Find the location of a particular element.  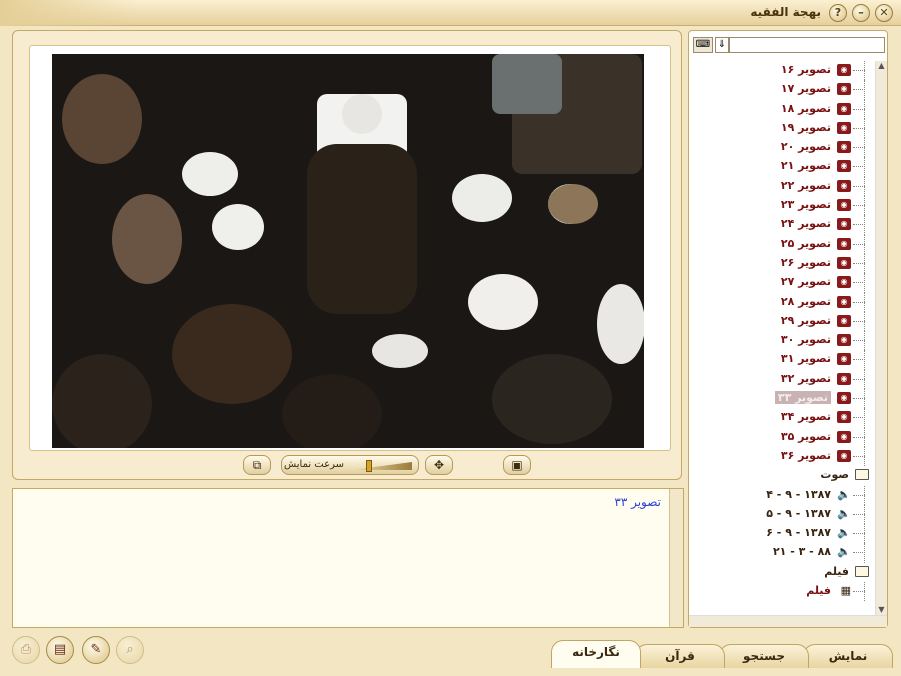

tree-item-image: ◉ تصویر ۲۵ is located at coordinates (782, 244).